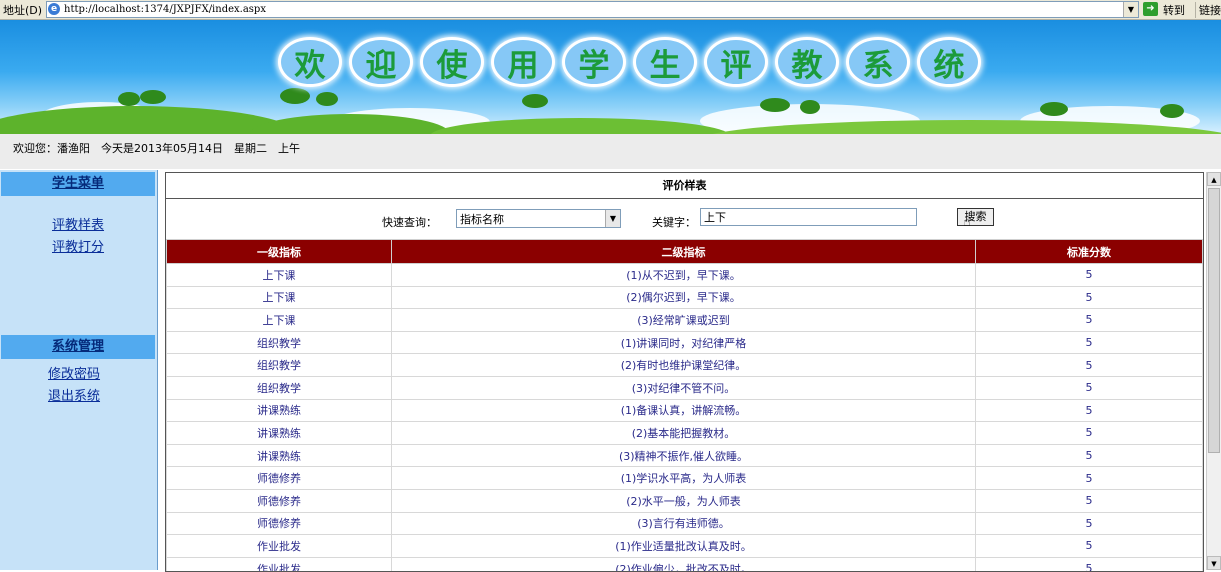 The image size is (1221, 572). What do you see at coordinates (1150, 9) in the screenshot?
I see `go-arrow-icon: ➜` at bounding box center [1150, 9].